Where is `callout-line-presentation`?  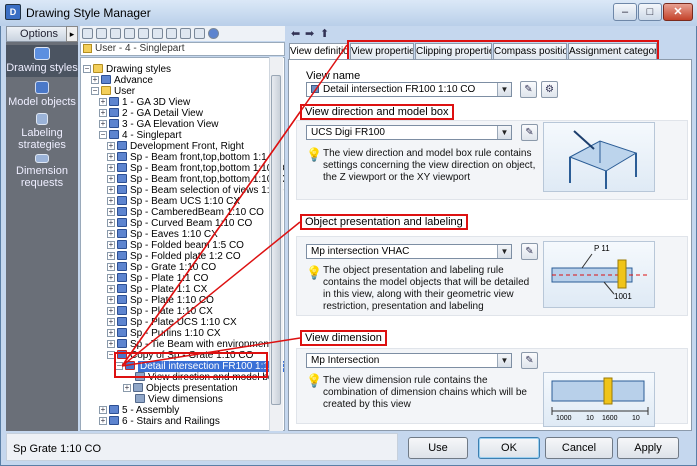 callout-line-presentation is located at coordinates (211, 294).